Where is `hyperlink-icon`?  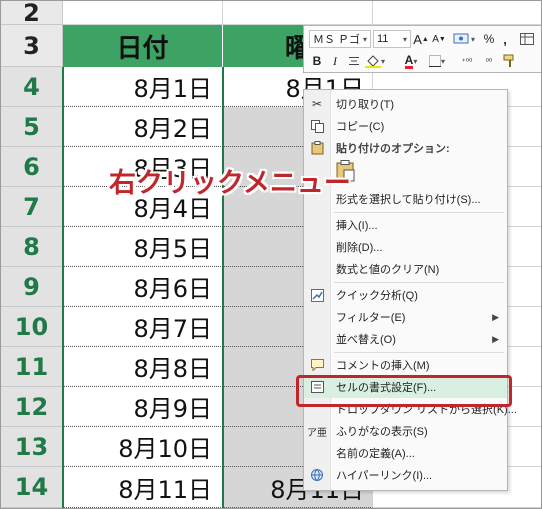 hyperlink-icon is located at coordinates (317, 475).